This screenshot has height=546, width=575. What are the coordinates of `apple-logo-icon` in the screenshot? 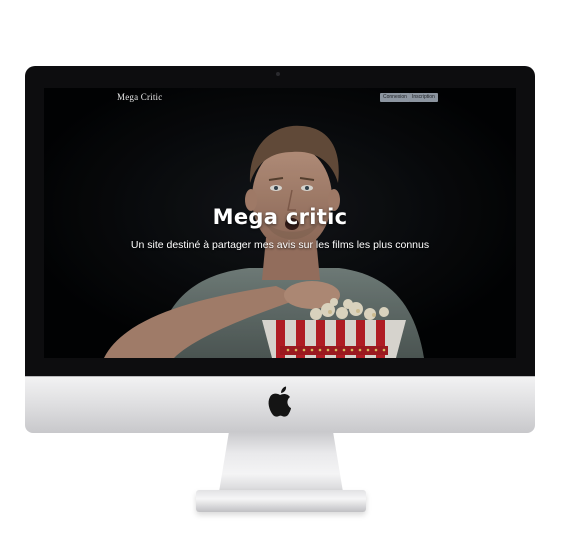 It's located at (279, 401).